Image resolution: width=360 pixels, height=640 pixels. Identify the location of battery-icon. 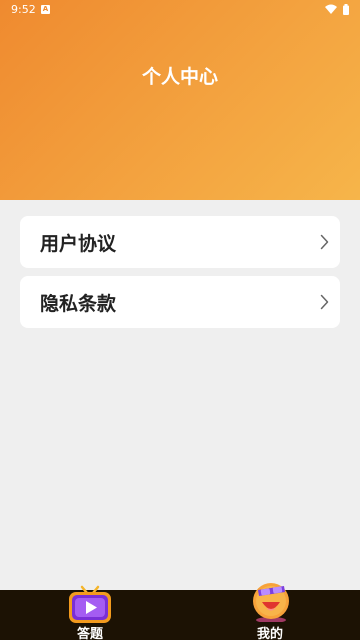
(346, 9).